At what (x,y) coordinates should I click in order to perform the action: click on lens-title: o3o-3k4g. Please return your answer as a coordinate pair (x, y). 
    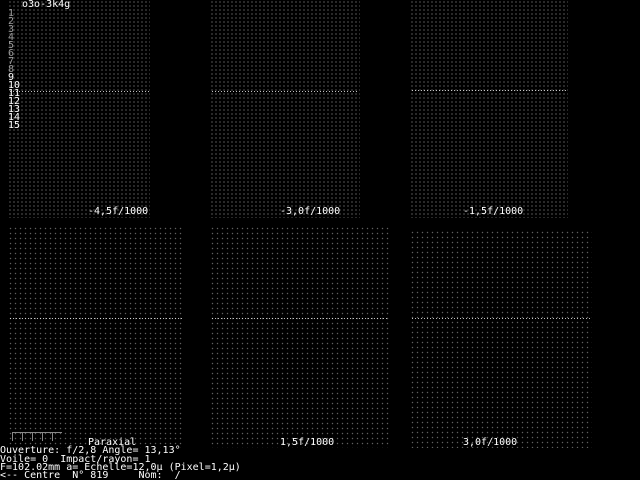
    Looking at the image, I should click on (46, 5).